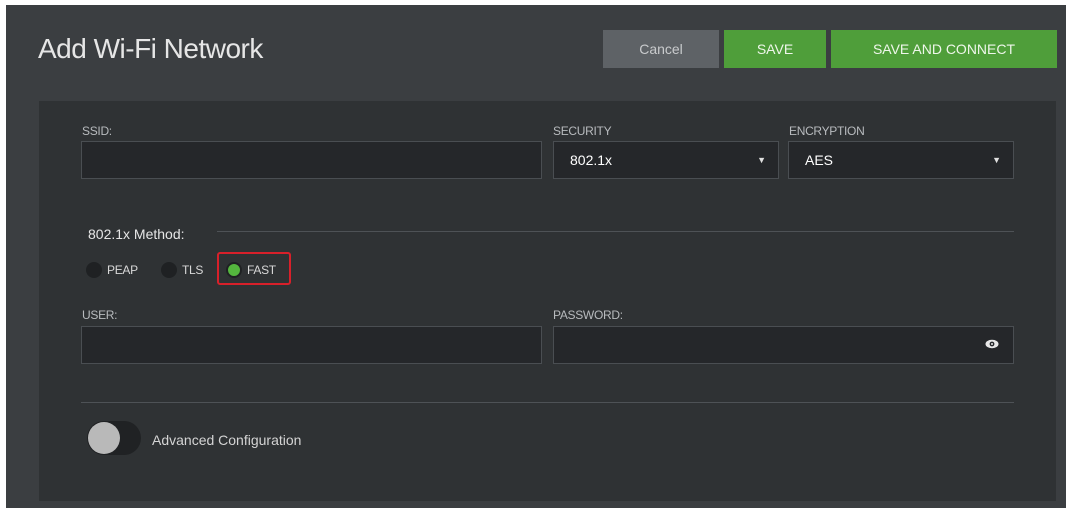 This screenshot has width=1066, height=508. I want to click on ssid-input, so click(311, 160).